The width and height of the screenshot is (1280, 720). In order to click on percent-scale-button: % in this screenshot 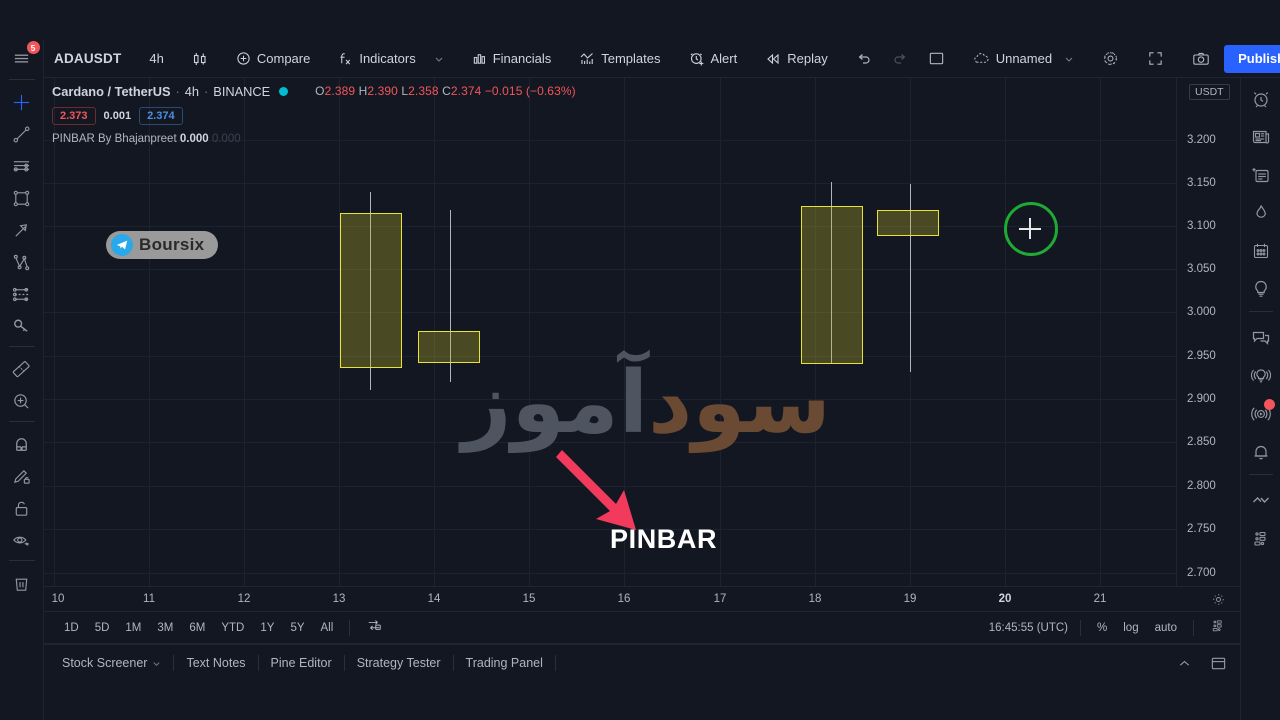, I will do `click(1102, 628)`.